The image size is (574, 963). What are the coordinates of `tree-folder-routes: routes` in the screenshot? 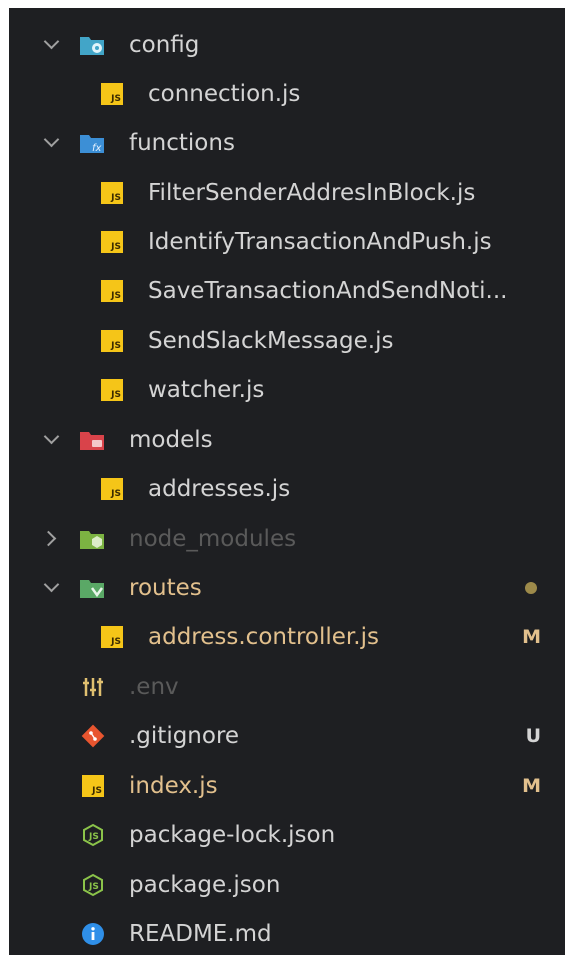 It's located at (287, 587).